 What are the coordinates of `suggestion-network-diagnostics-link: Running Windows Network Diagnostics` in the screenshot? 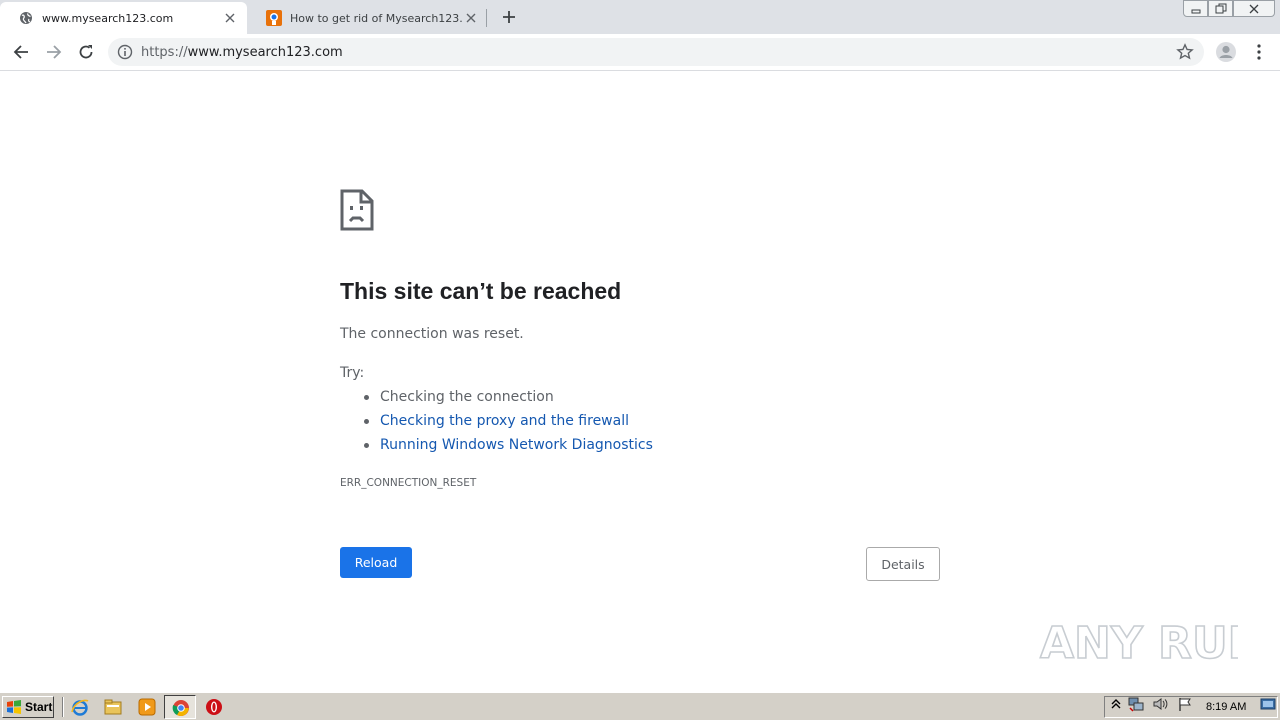 It's located at (508, 446).